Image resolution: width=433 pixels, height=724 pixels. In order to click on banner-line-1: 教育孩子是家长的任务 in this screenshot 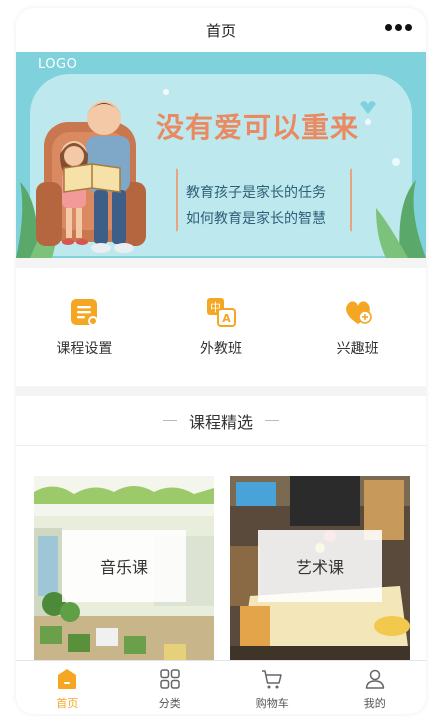, I will do `click(256, 193)`.